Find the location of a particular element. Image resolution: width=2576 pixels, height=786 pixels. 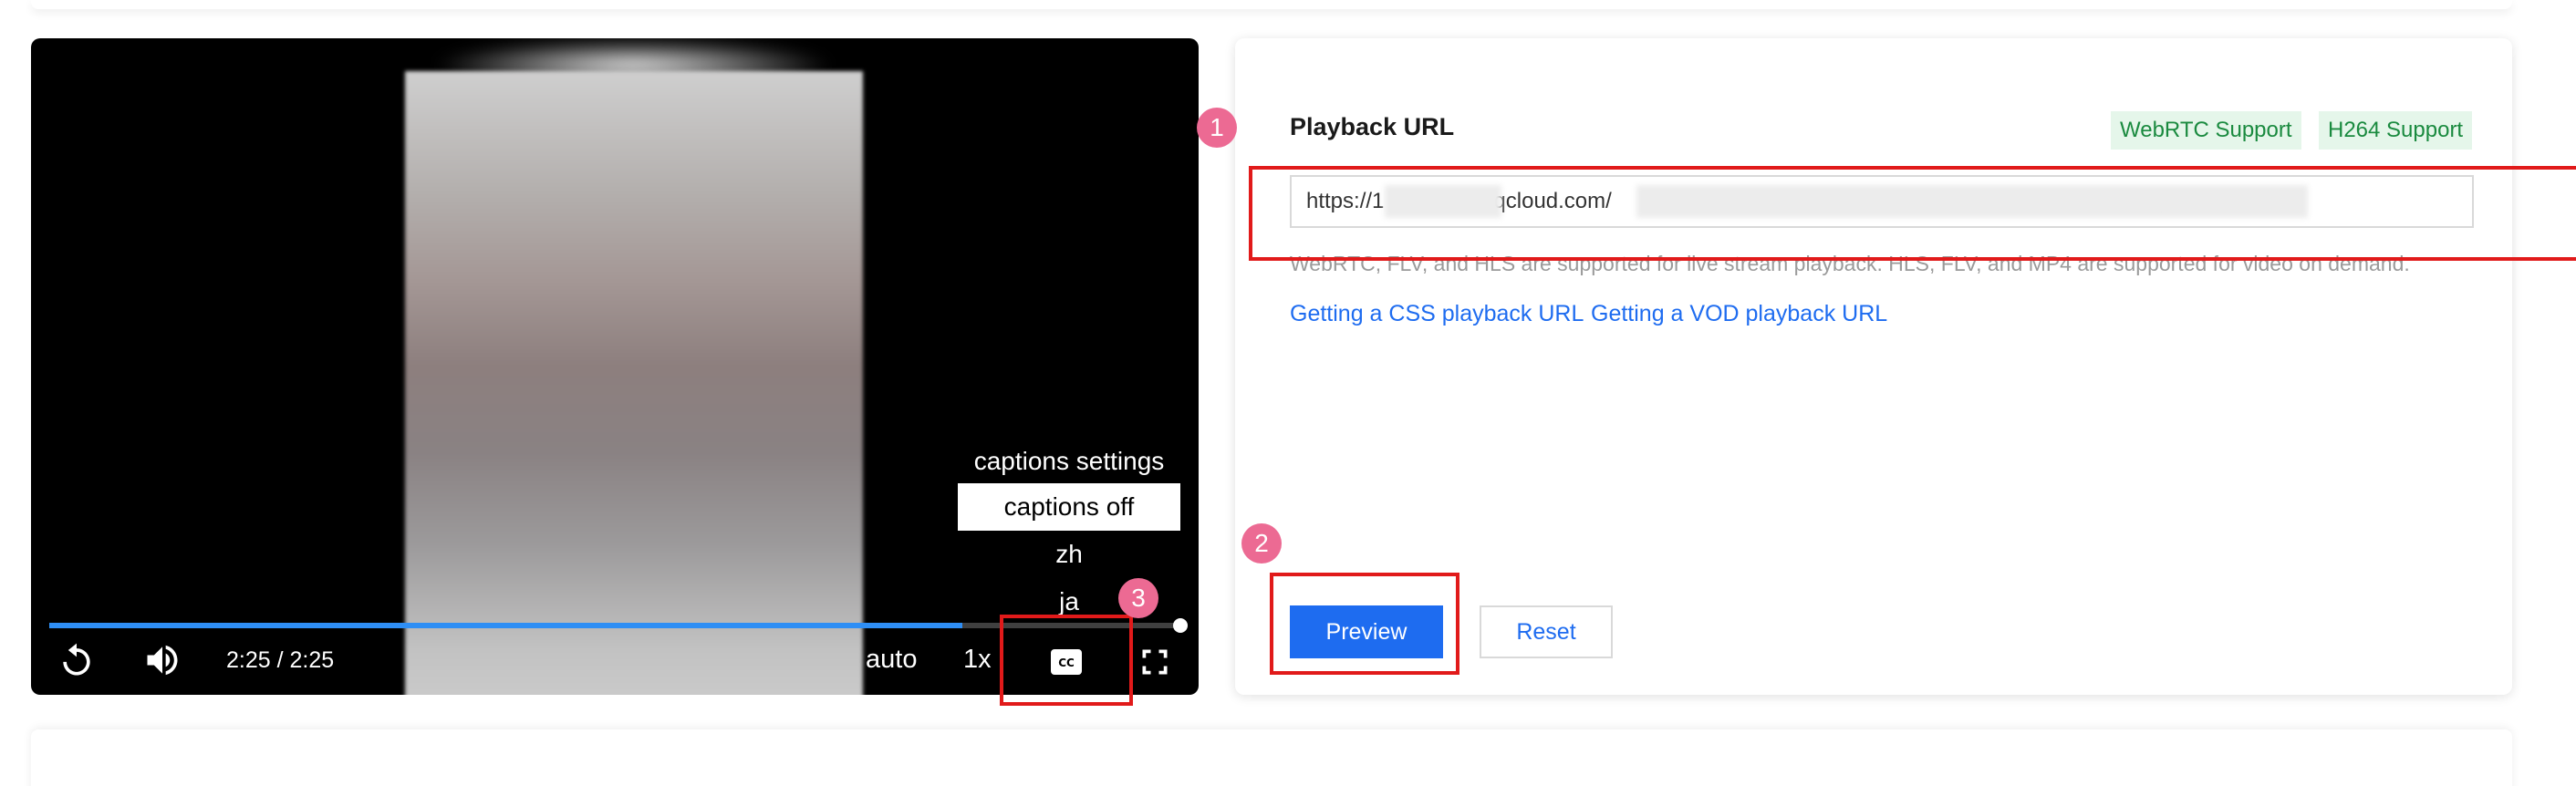

quality-selector: auto is located at coordinates (891, 660).